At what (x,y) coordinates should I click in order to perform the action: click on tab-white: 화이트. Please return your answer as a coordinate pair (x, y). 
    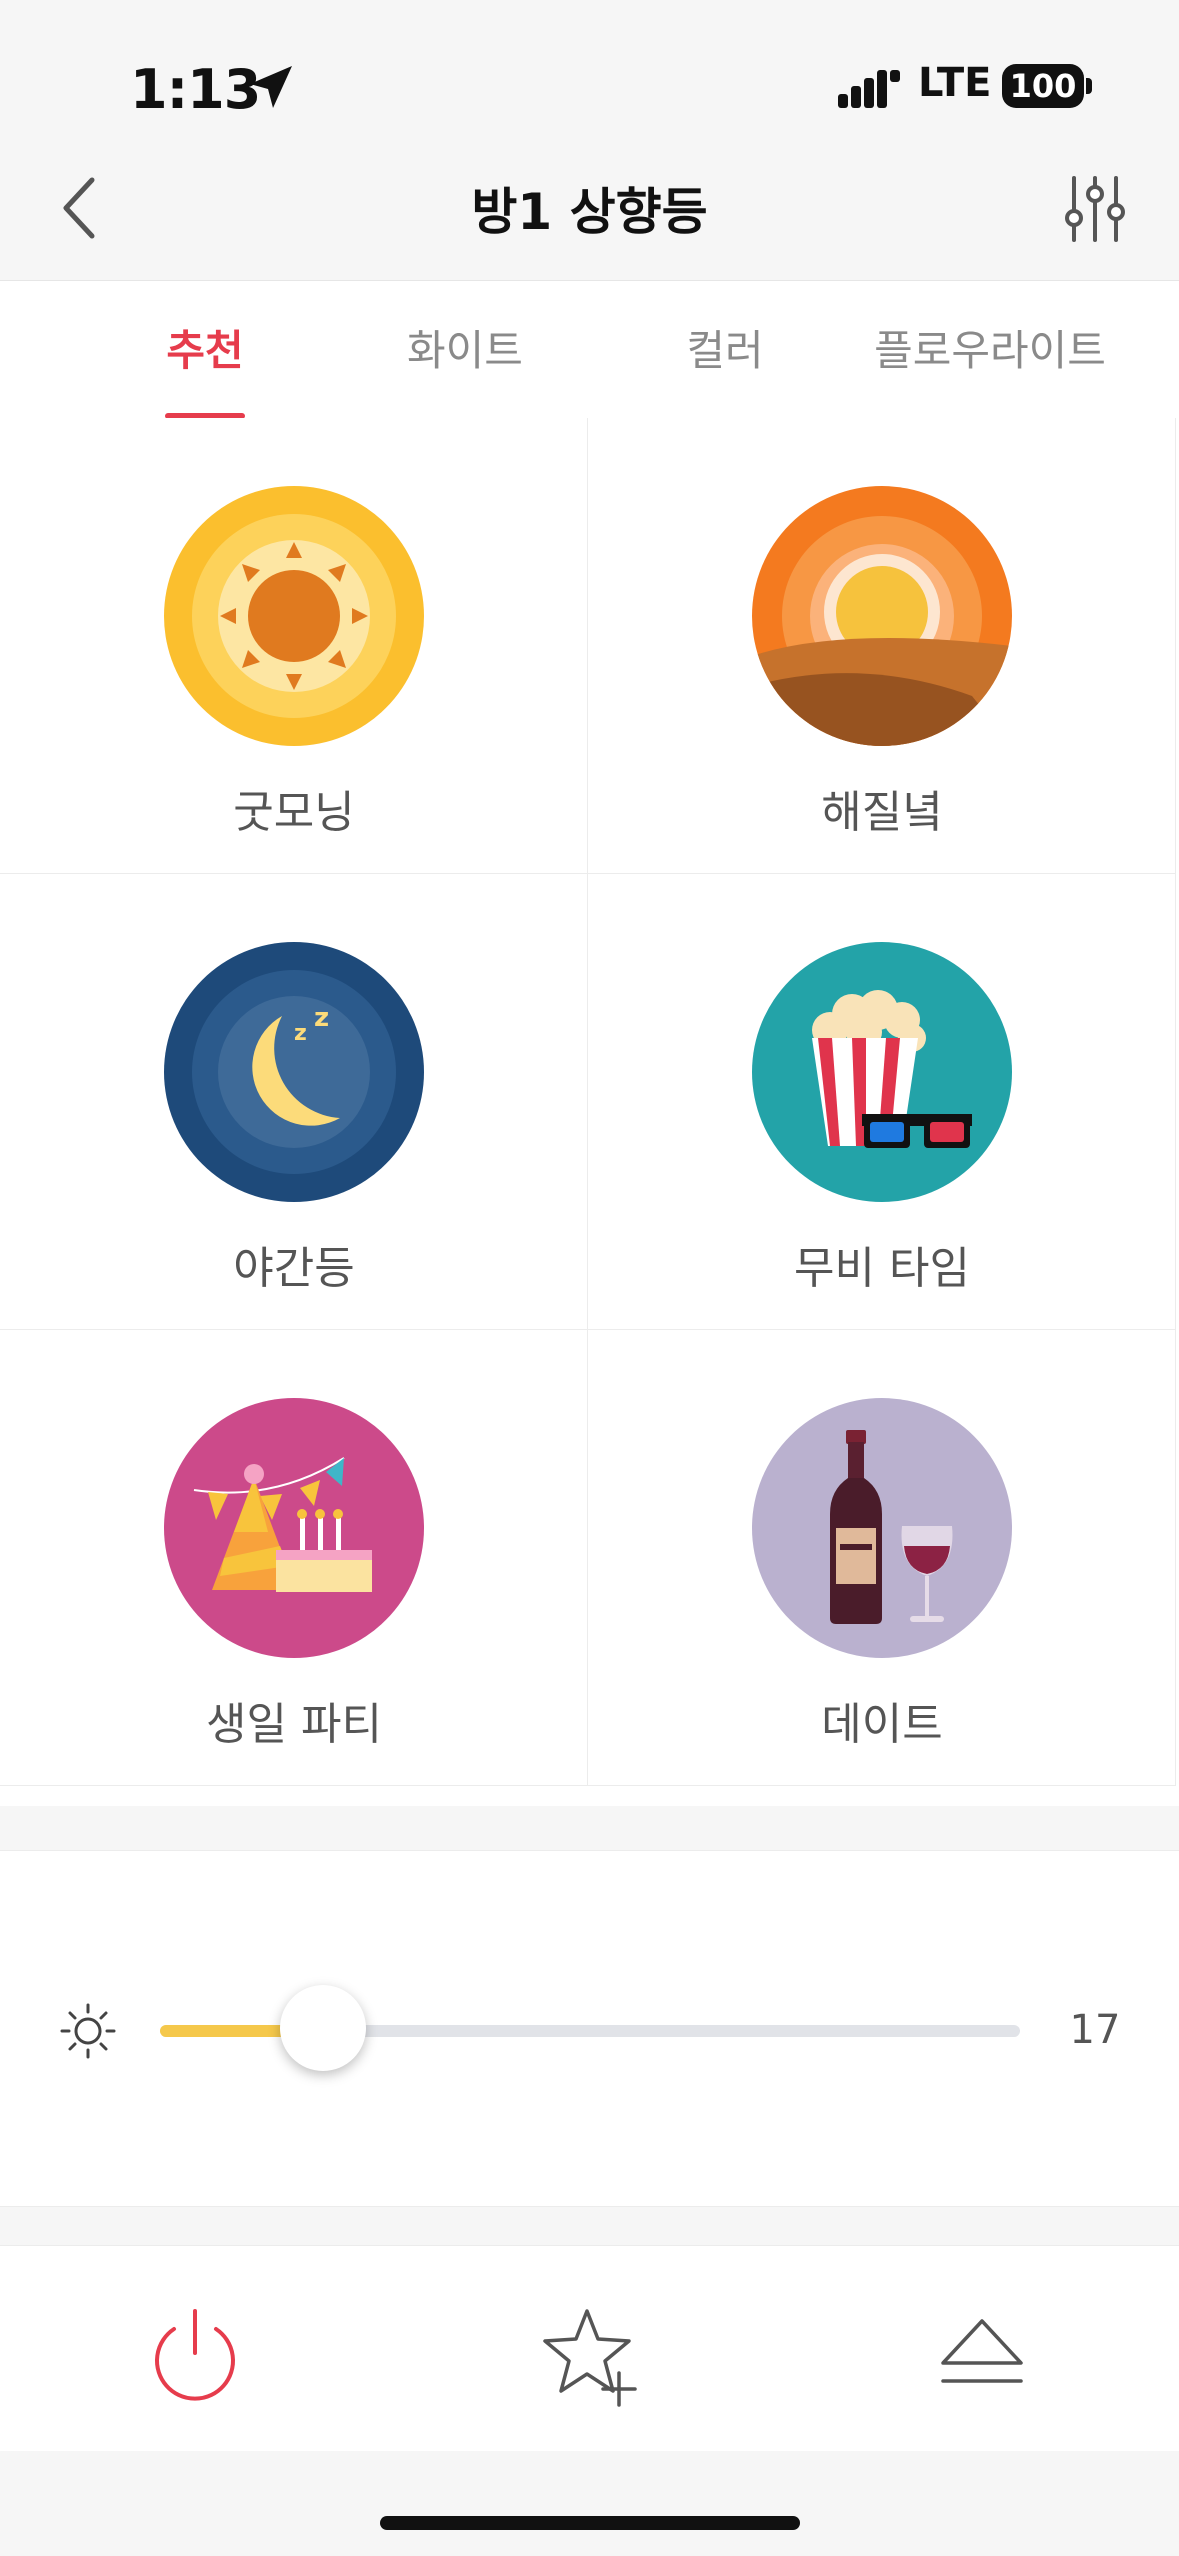
    Looking at the image, I should click on (465, 347).